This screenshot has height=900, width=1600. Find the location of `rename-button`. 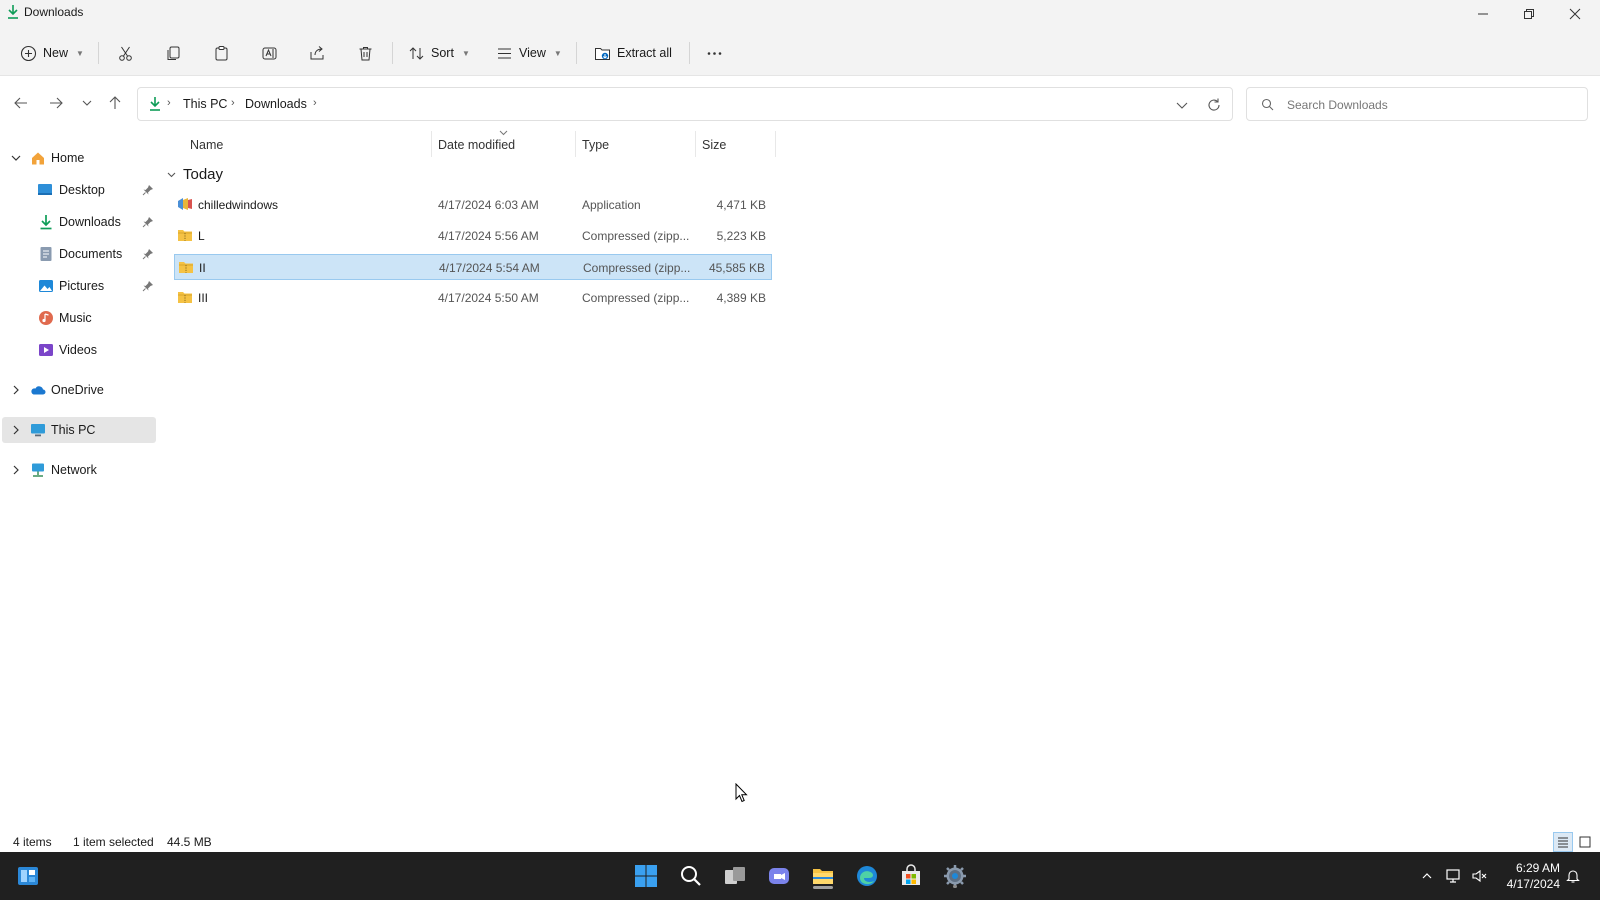

rename-button is located at coordinates (269, 53).